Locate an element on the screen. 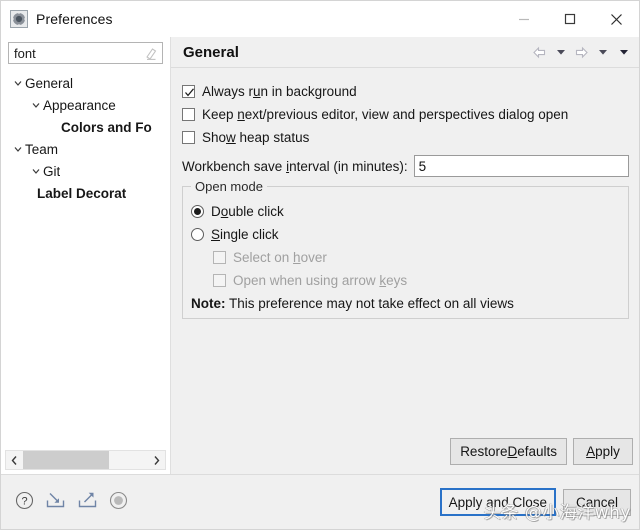 Image resolution: width=640 pixels, height=530 pixels. tree-item-label: General is located at coordinates (49, 83).